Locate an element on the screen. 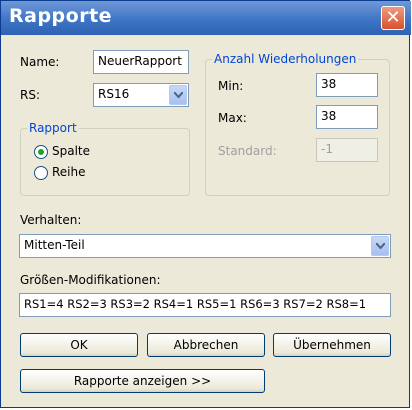  radio-reihe-label: Reihe is located at coordinates (69, 172).